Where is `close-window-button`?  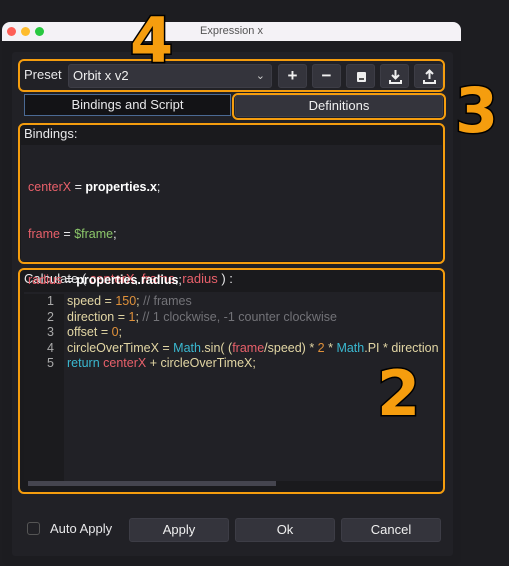 close-window-button is located at coordinates (11, 31).